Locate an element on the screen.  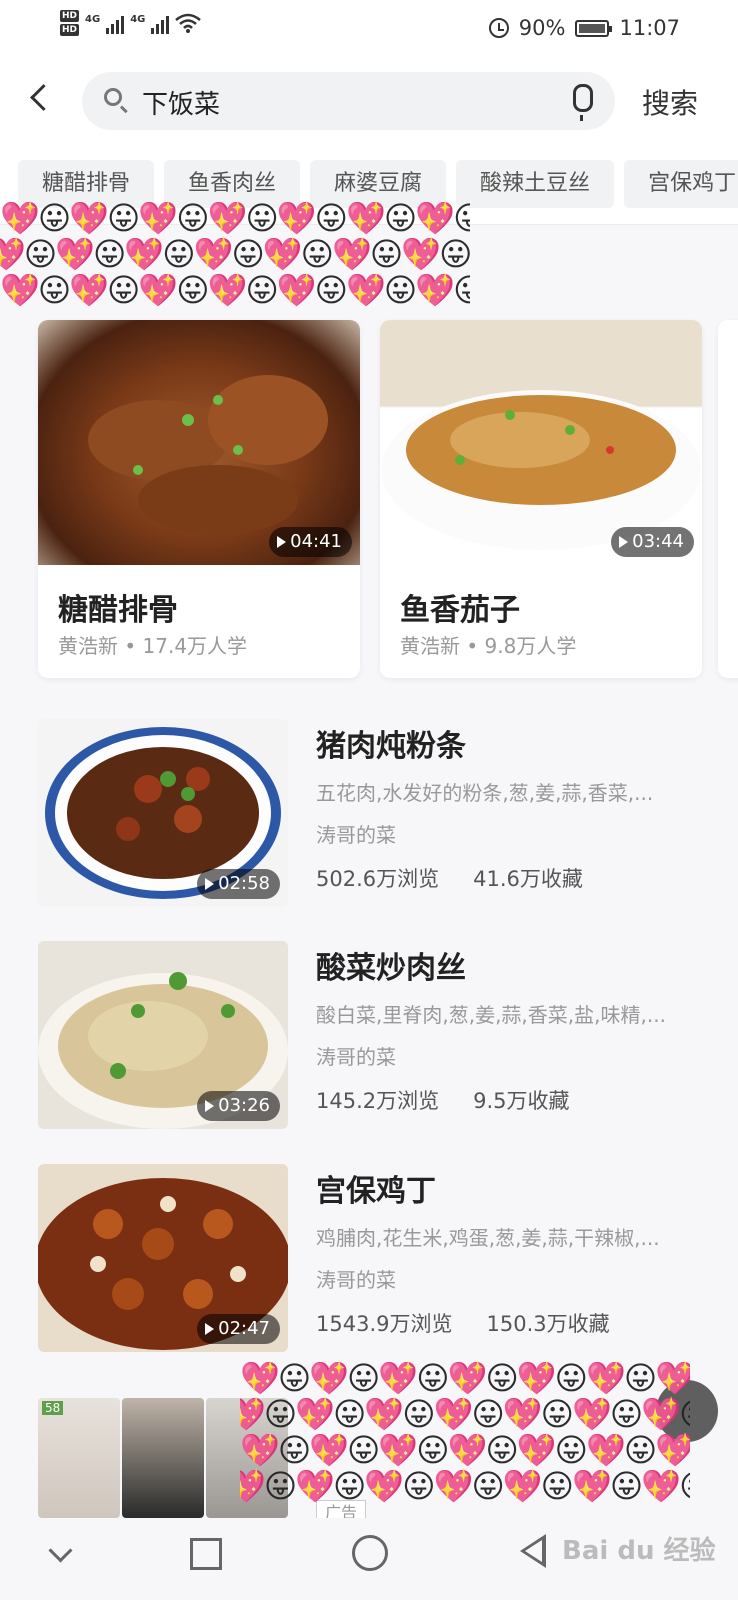
ad-image is located at coordinates (163, 1458).